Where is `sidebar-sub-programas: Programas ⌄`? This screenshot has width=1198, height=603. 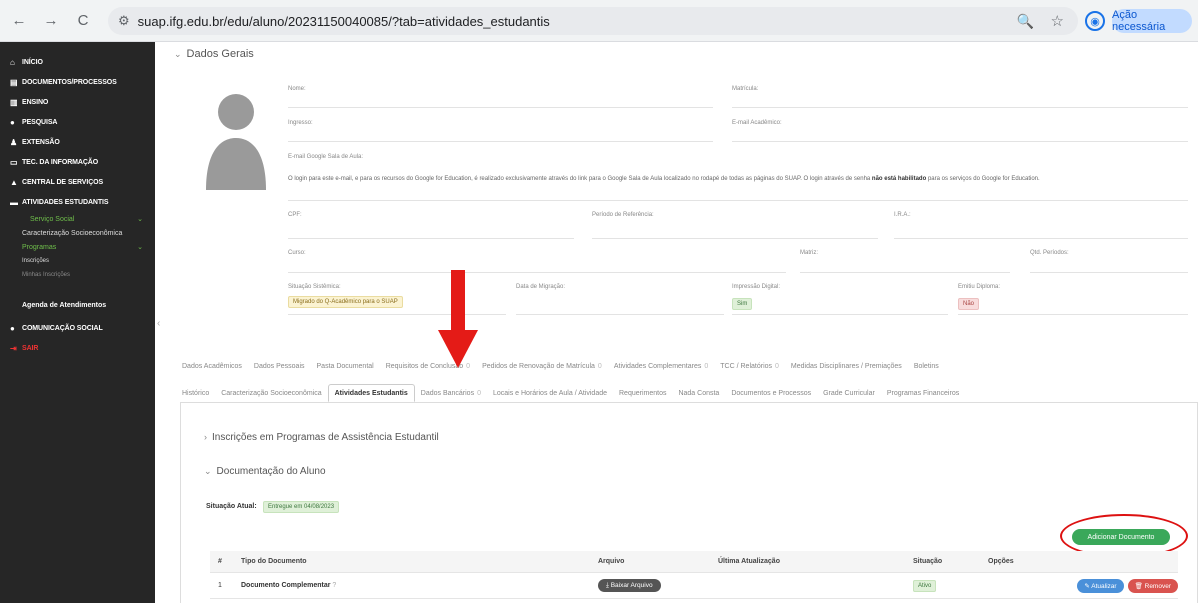 sidebar-sub-programas: Programas ⌄ is located at coordinates (77, 247).